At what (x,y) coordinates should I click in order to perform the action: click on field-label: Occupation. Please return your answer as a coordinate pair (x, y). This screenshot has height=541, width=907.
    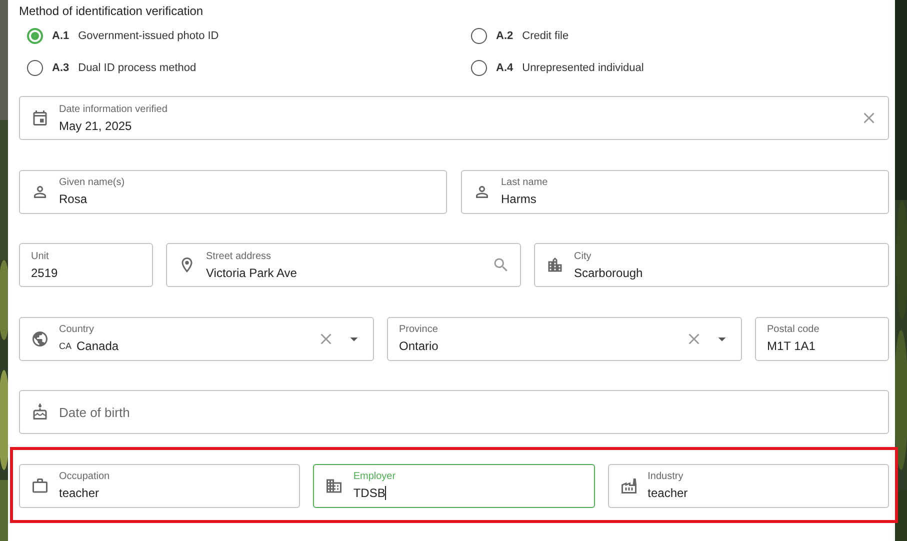
    Looking at the image, I should click on (85, 477).